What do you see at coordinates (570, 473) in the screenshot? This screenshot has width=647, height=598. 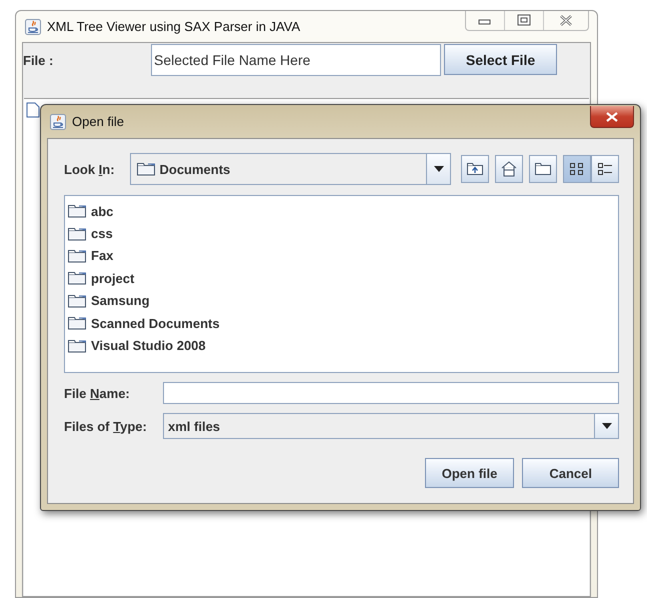 I see `cancel-button: Cancel` at bounding box center [570, 473].